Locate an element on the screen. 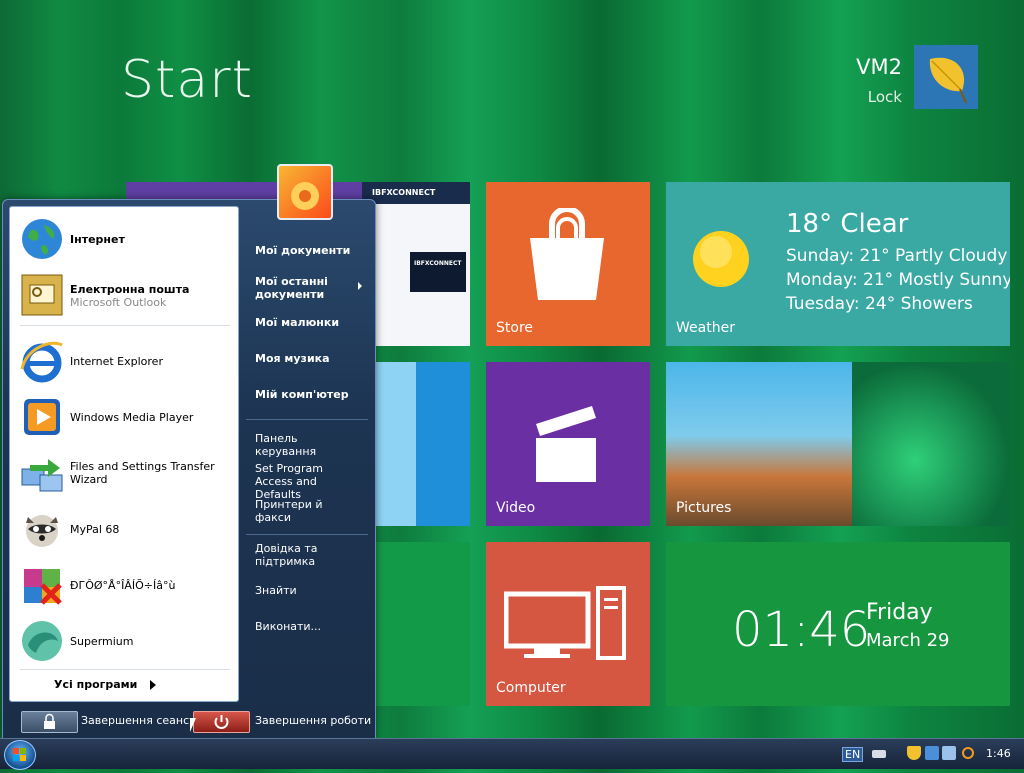 The image size is (1024, 773). start-menu-user-picture is located at coordinates (305, 192).